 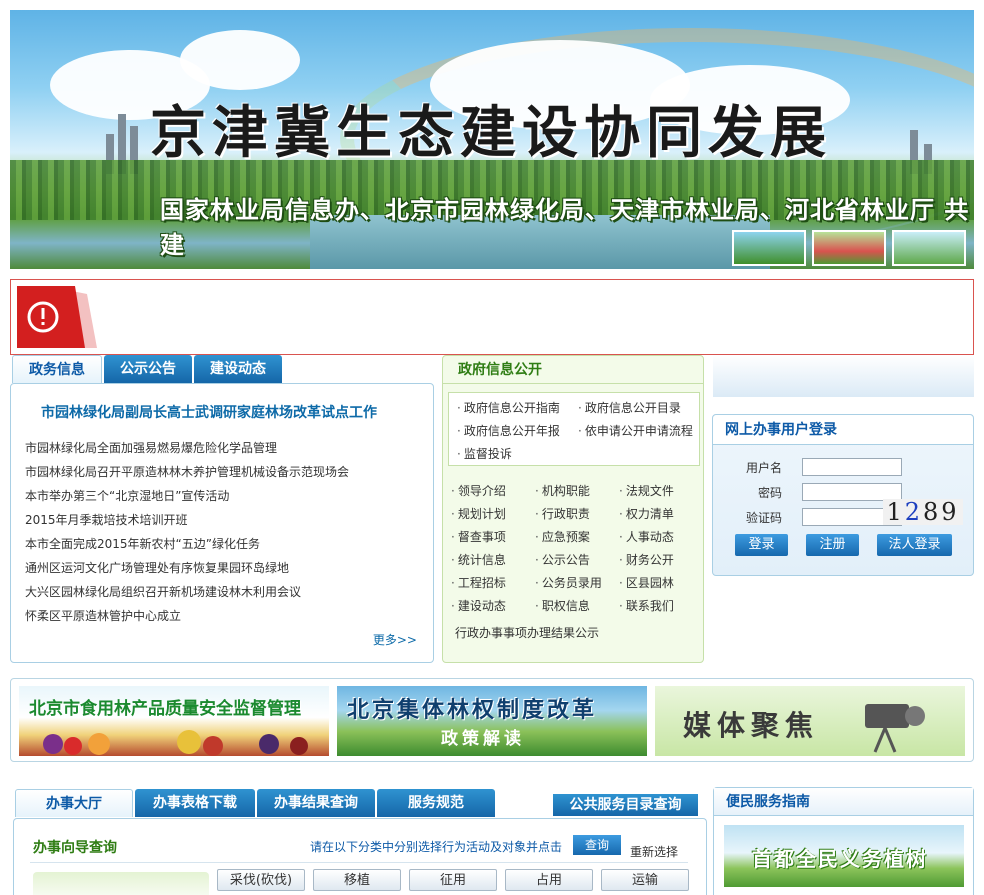 What do you see at coordinates (577, 606) in the screenshot?
I see `gov-grid-link: 职权信息` at bounding box center [577, 606].